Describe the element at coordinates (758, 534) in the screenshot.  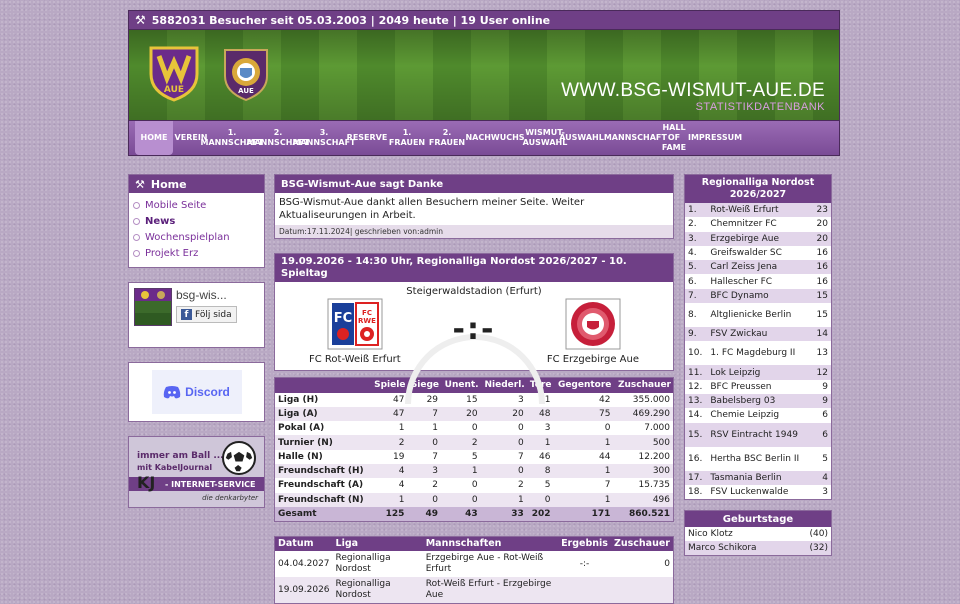
I see `birthday-row: Nico Klotz (40)` at that location.